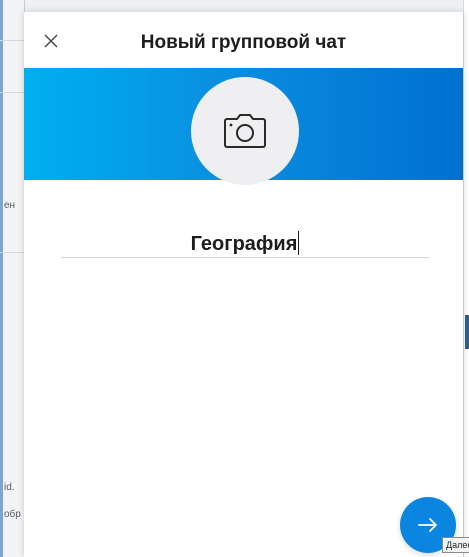  What do you see at coordinates (243, 6) in the screenshot?
I see `background-top-strip` at bounding box center [243, 6].